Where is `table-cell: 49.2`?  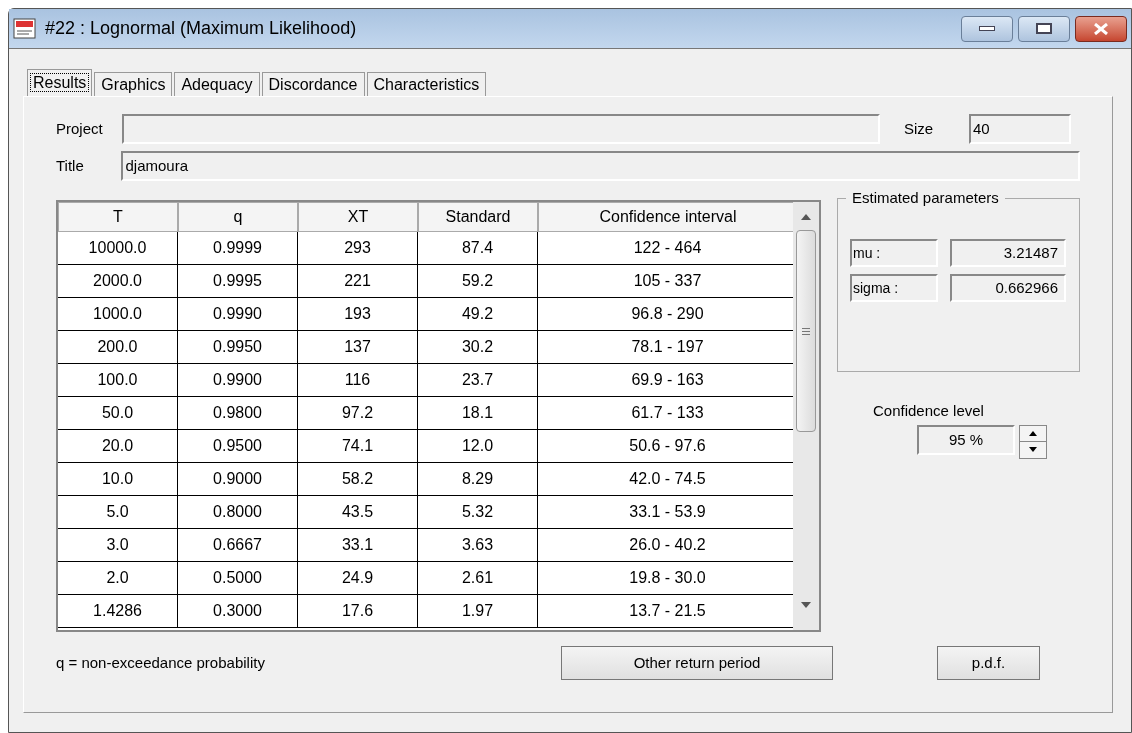 table-cell: 49.2 is located at coordinates (478, 314).